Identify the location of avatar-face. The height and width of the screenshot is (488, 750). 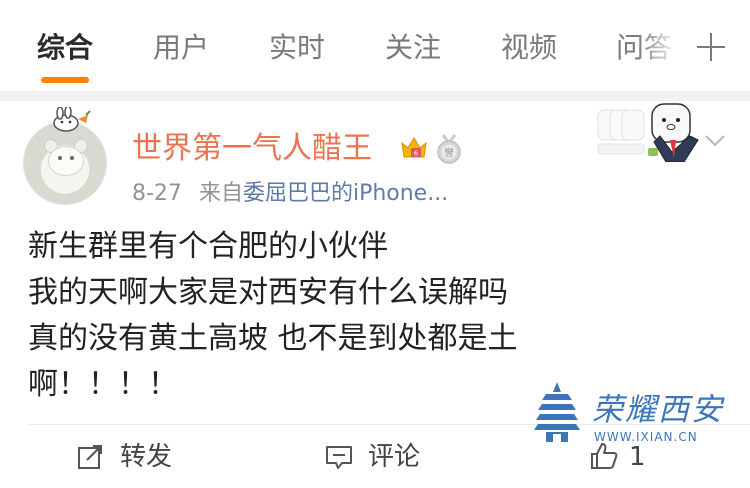
(66, 161).